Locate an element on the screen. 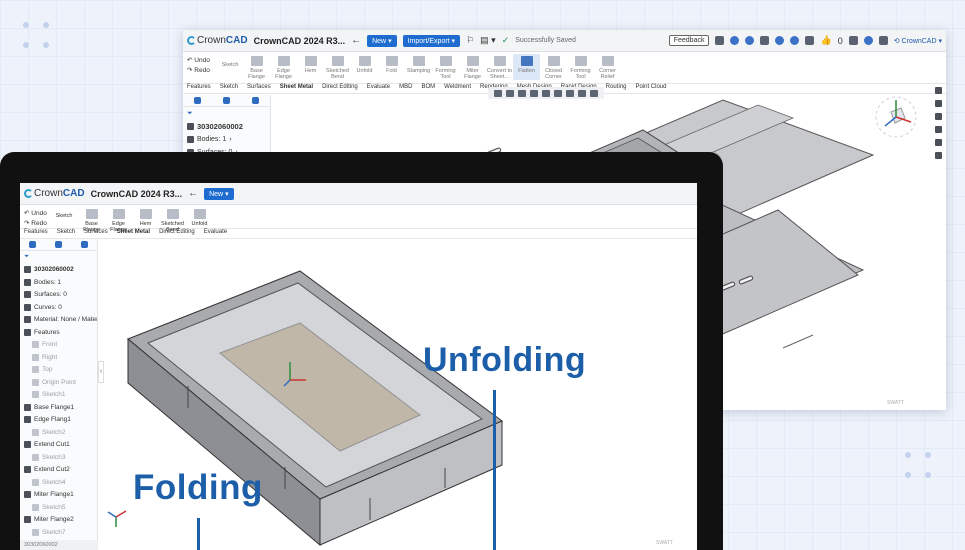 The height and width of the screenshot is (550, 965). unfolding-pointer is located at coordinates (494, 470).